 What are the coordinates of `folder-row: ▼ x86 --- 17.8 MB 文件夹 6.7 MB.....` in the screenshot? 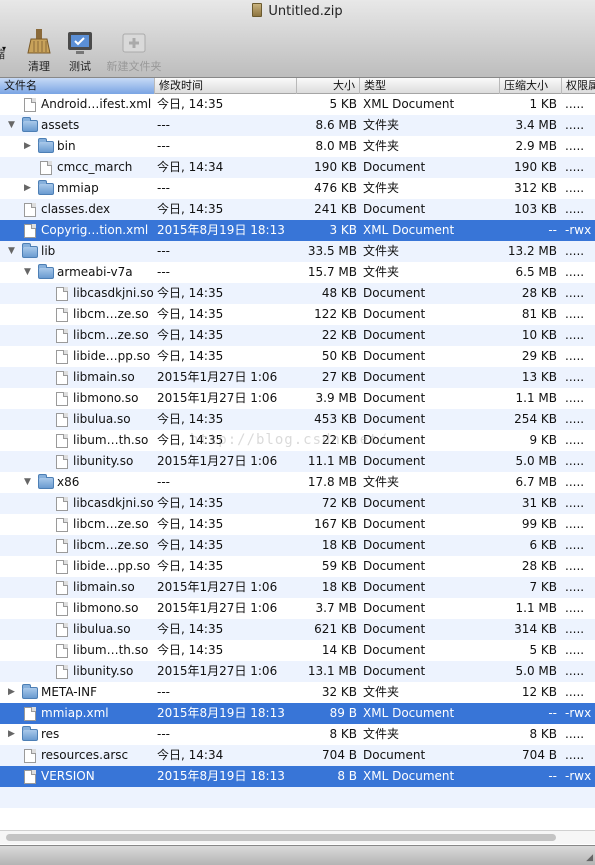 It's located at (297, 482).